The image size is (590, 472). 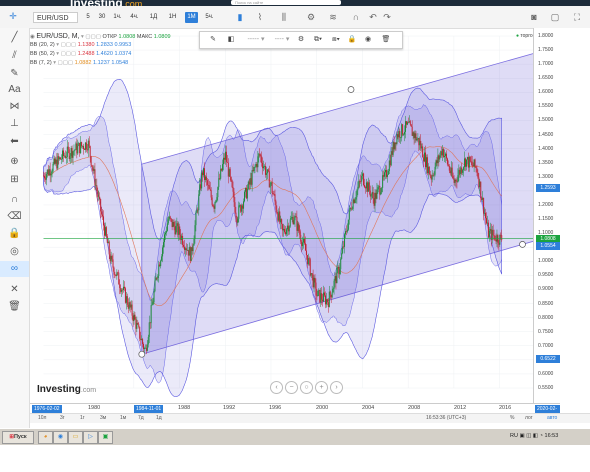 What do you see at coordinates (141, 418) in the screenshot?
I see `range-7d: 7д` at bounding box center [141, 418].